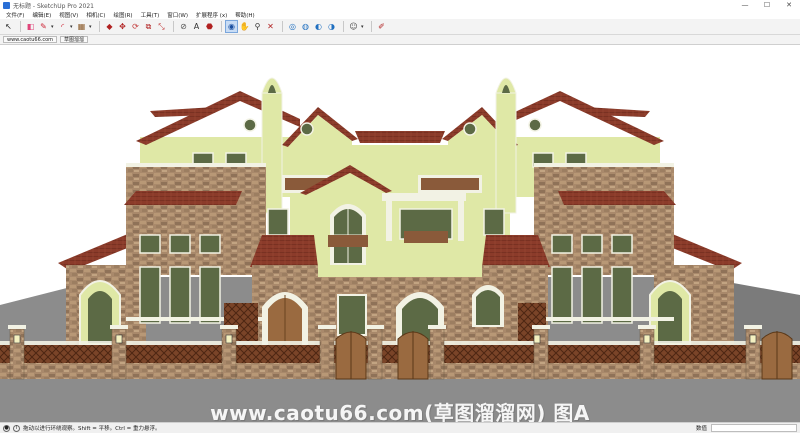 The image size is (800, 433). I want to click on menu-window: 窗口(W), so click(177, 15).